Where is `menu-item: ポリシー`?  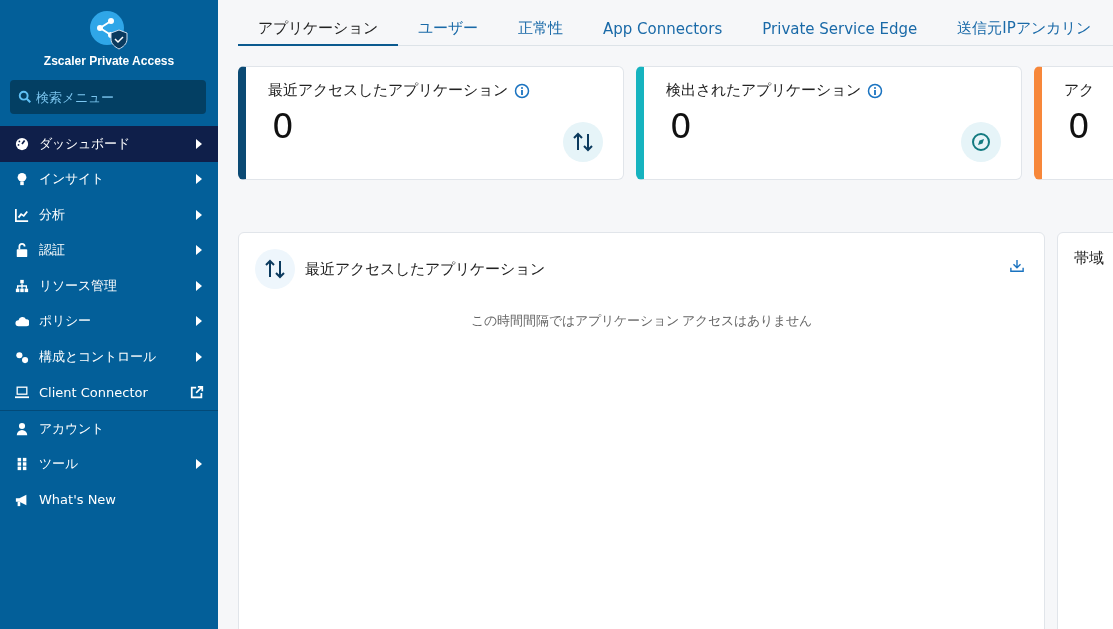 menu-item: ポリシー is located at coordinates (109, 321).